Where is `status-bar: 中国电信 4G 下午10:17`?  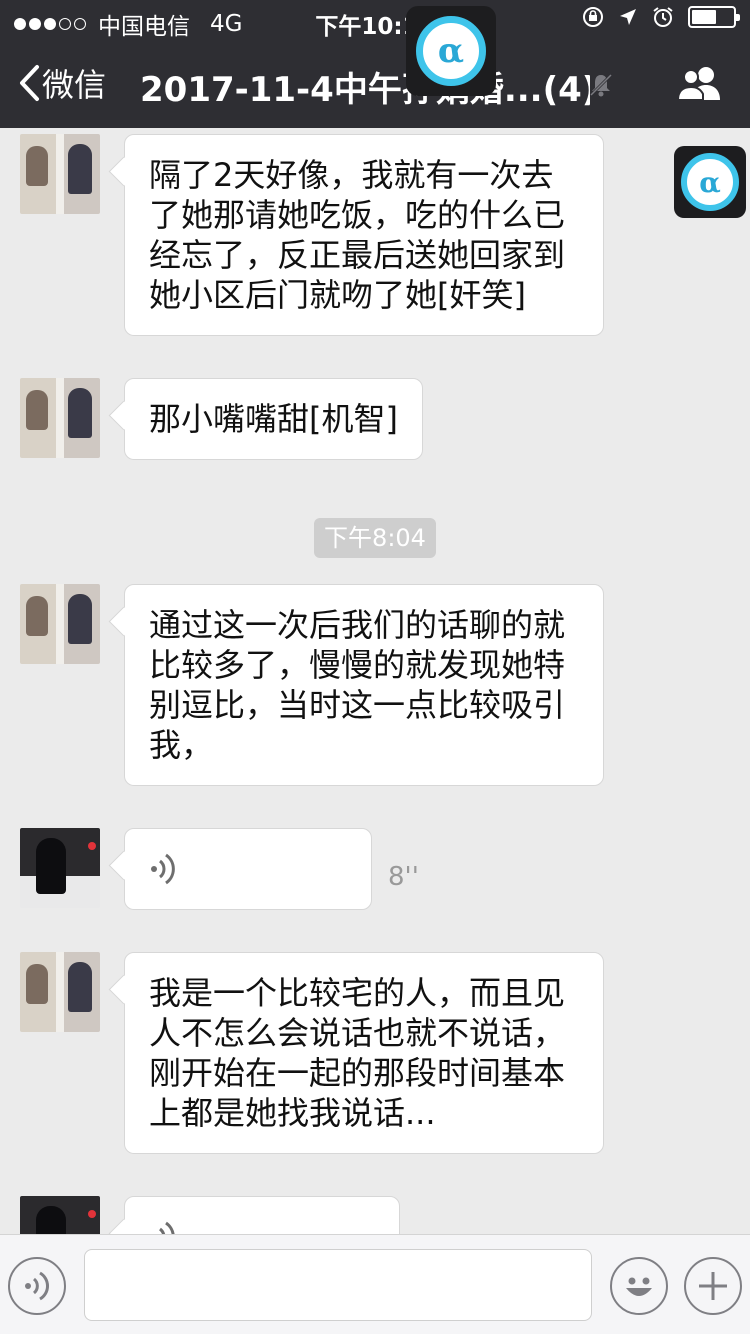
status-bar: 中国电信 4G 下午10:17 is located at coordinates (375, 20).